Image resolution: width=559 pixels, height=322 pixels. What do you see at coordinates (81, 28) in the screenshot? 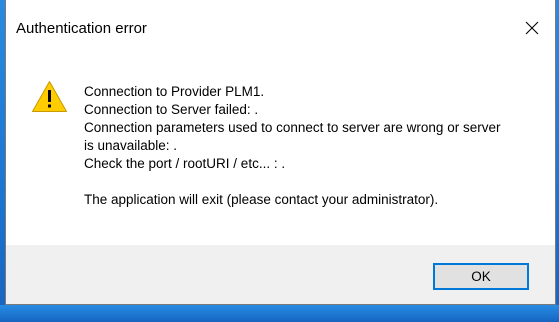
I see `dialog-title: Authentication error` at bounding box center [81, 28].